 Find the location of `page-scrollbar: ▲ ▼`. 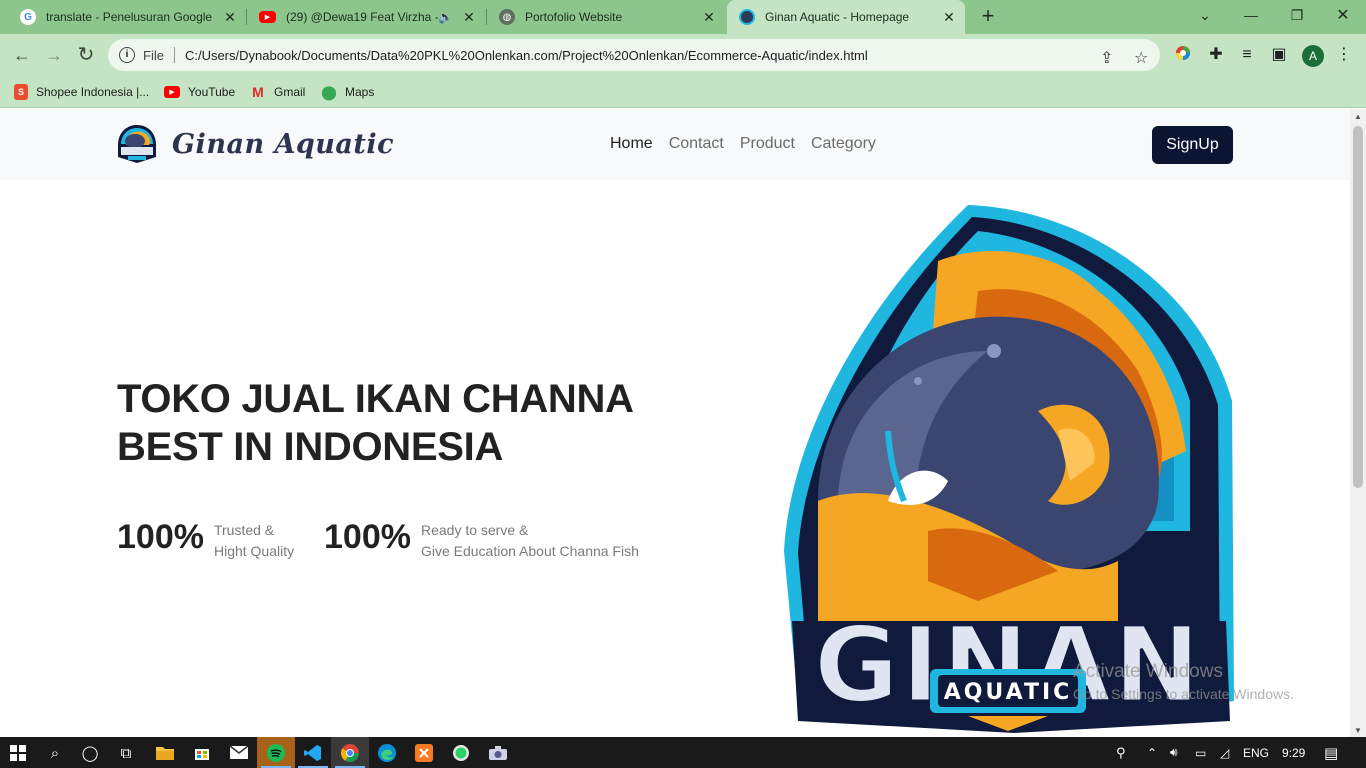

page-scrollbar: ▲ ▼ is located at coordinates (1358, 423).